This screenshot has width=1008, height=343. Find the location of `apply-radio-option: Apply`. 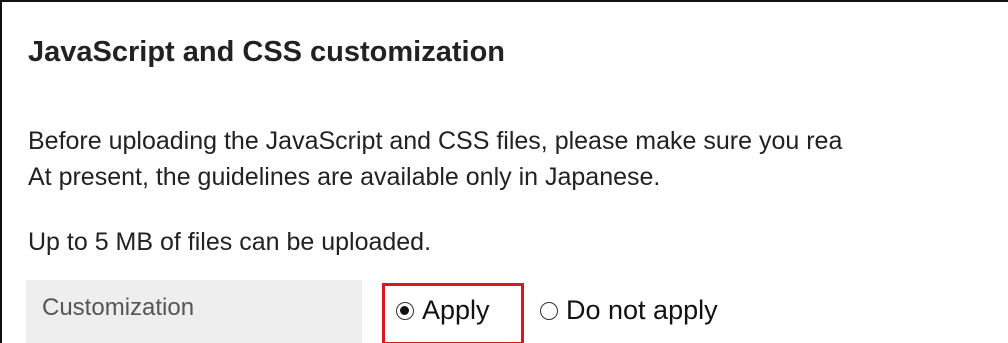

apply-radio-option: Apply is located at coordinates (443, 310).